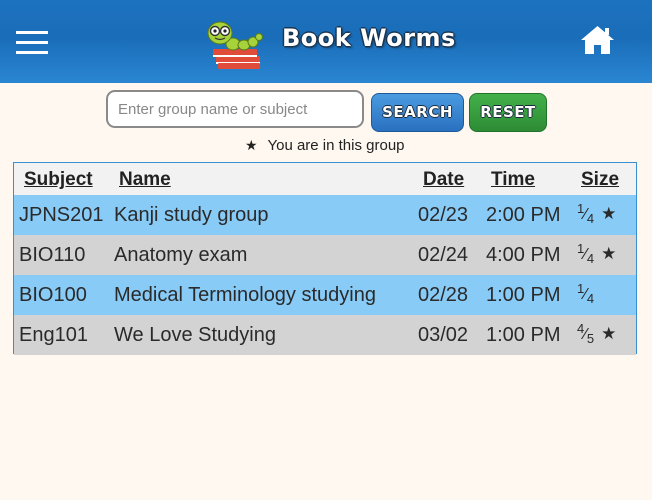 The width and height of the screenshot is (652, 500). I want to click on time-cell: 4:00 PM, so click(523, 255).